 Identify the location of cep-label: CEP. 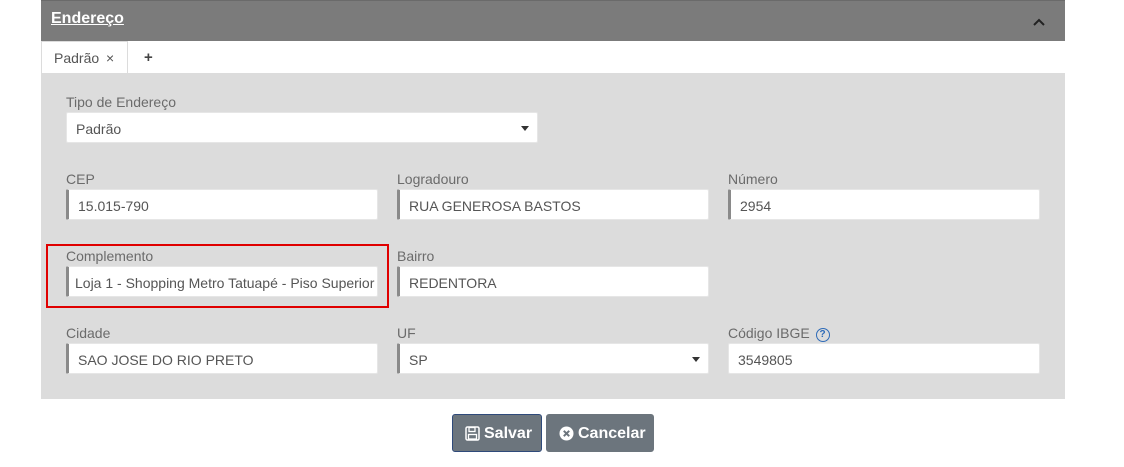
(80, 179).